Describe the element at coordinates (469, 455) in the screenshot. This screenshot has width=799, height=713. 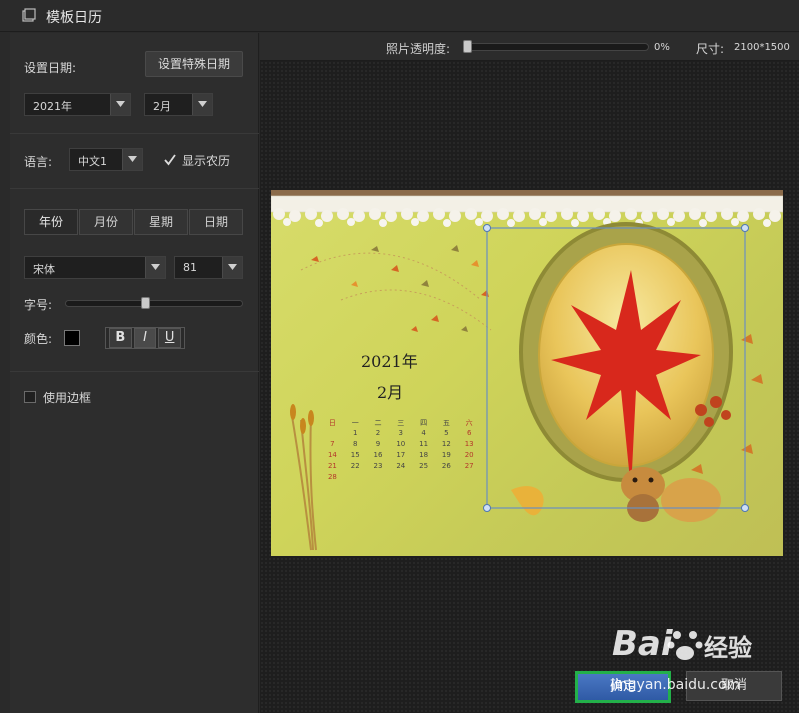
I see `calendar-day-cell: 20` at that location.